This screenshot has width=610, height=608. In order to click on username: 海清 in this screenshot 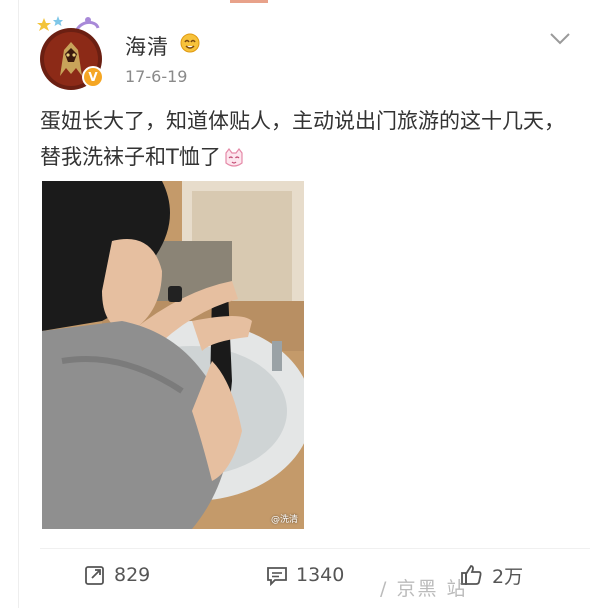, I will do `click(147, 46)`.